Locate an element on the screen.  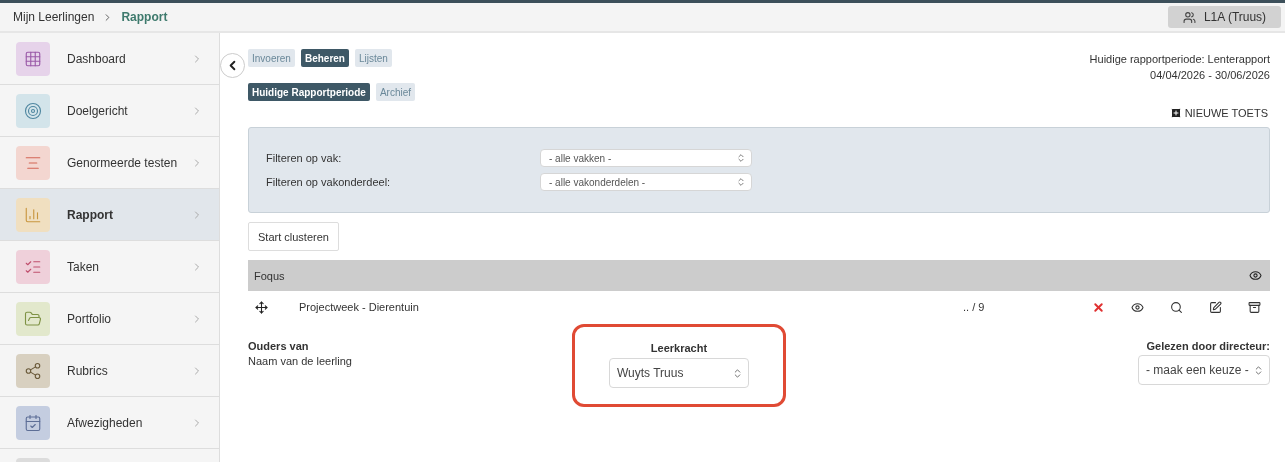
new-test-link: NIEUWE TOETS is located at coordinates (1218, 113).